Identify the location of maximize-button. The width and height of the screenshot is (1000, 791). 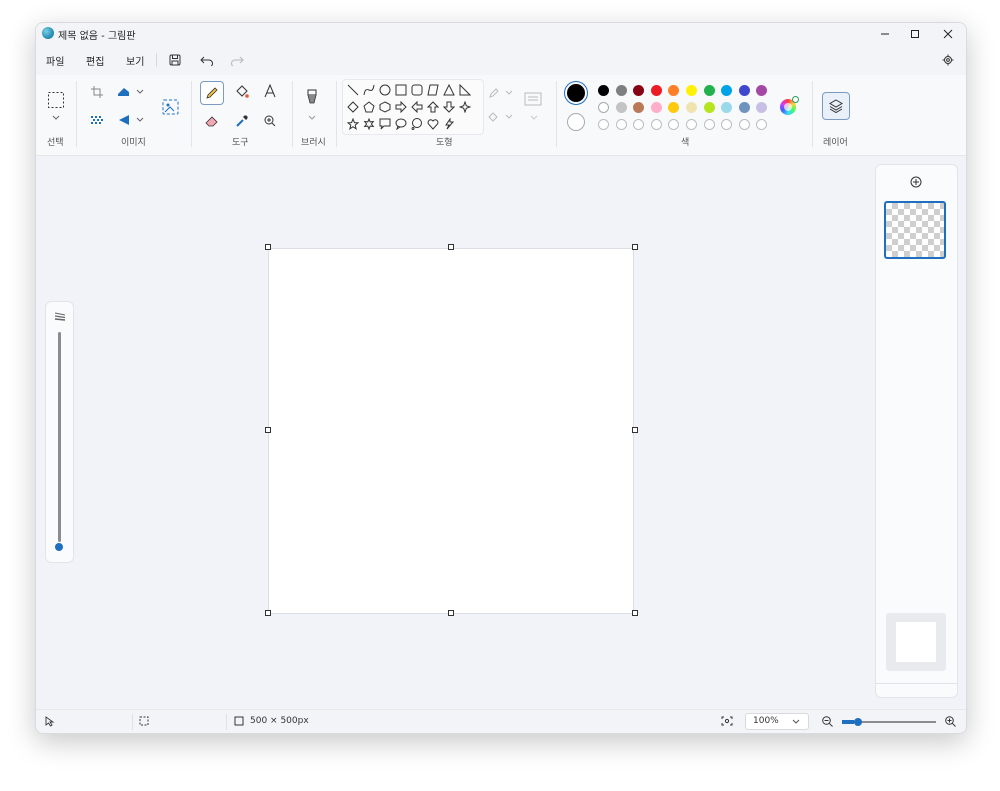
(915, 34).